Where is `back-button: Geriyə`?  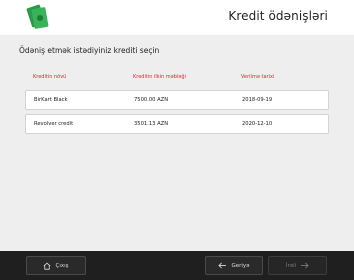
back-button: Geriyə is located at coordinates (234, 265).